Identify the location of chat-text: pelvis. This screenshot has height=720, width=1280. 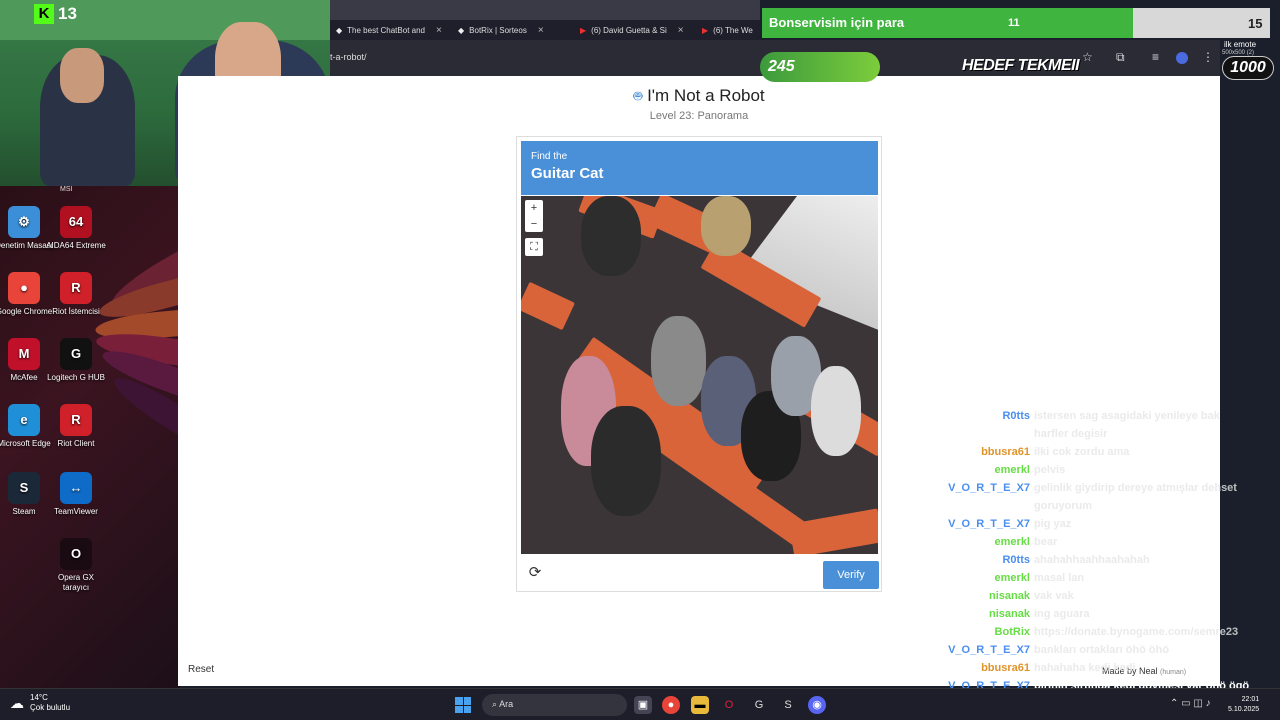
(1050, 470).